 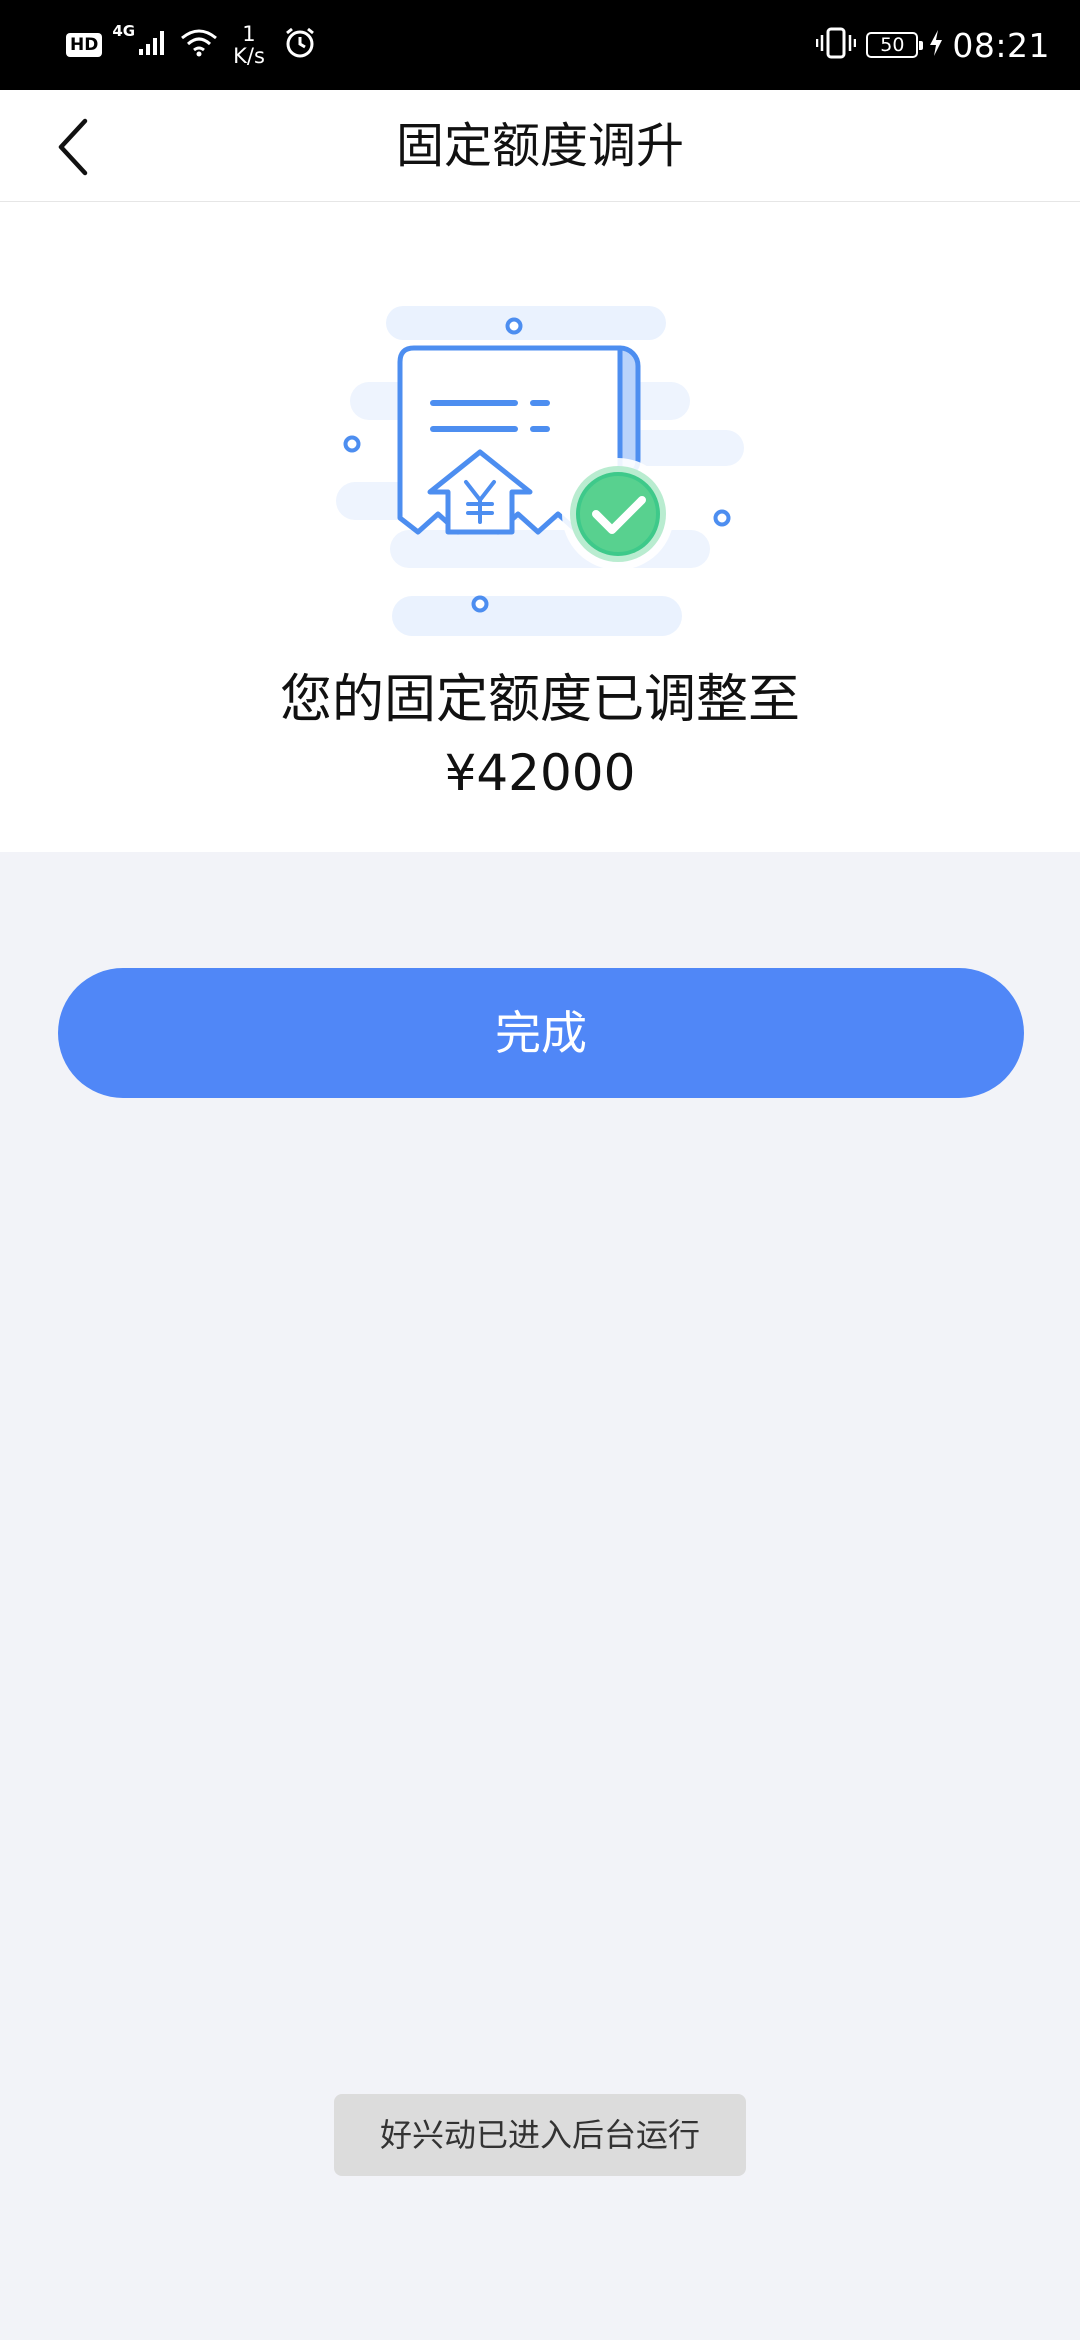 I want to click on result-message: 您的固定额度已调整至, so click(x=539, y=700).